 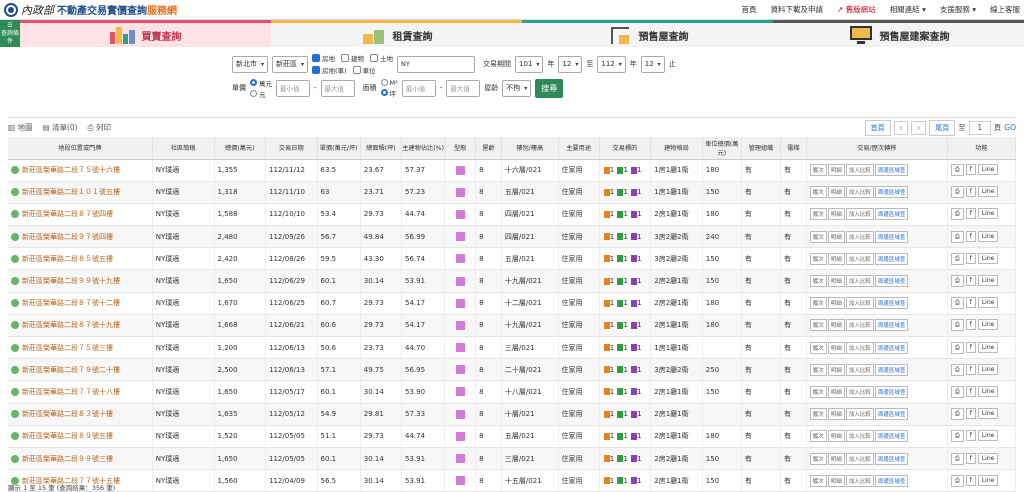 What do you see at coordinates (396, 33) in the screenshot?
I see `tab-rent-query: 租賃查詢` at bounding box center [396, 33].